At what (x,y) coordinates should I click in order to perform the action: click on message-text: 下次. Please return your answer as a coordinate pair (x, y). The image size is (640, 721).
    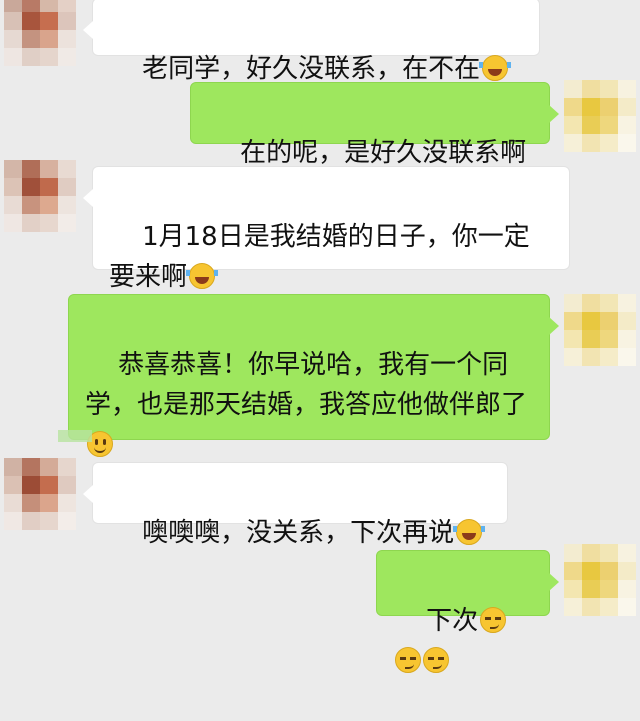
    Looking at the image, I should click on (452, 621).